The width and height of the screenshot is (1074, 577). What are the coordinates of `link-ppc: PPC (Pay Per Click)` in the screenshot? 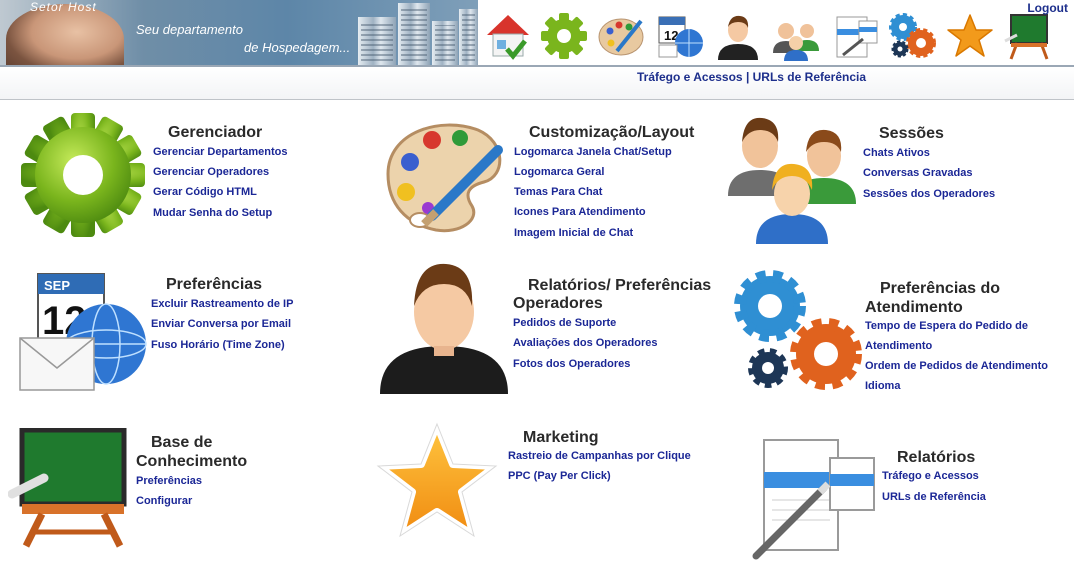 It's located at (559, 476).